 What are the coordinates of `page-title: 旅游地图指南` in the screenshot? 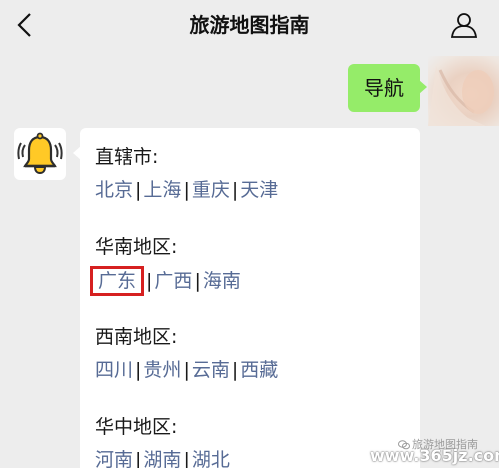 It's located at (249, 25).